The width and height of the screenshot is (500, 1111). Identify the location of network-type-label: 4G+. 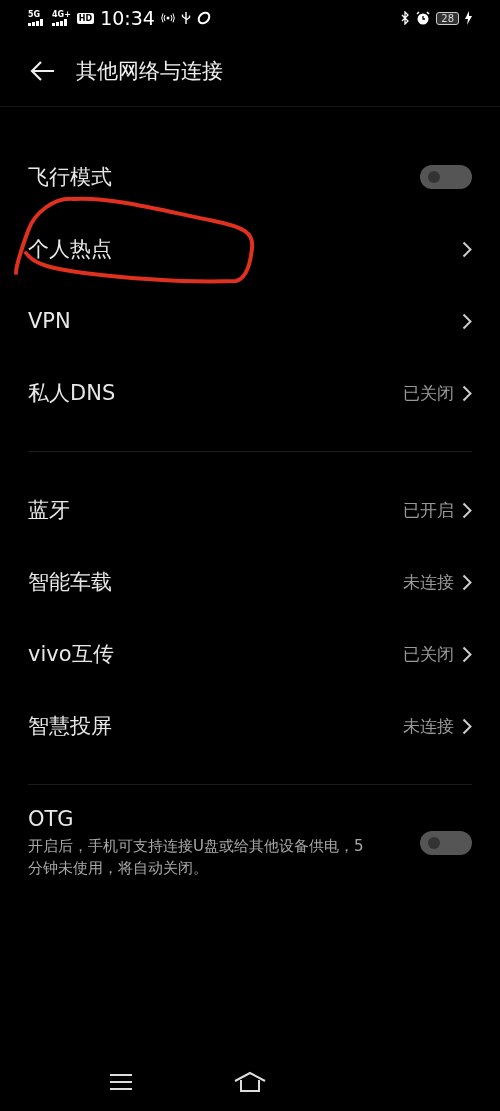
(61, 14).